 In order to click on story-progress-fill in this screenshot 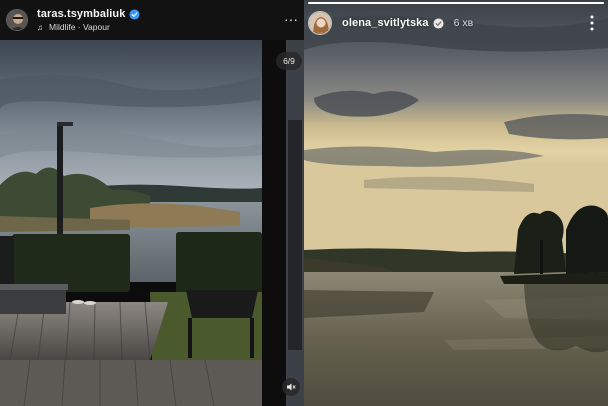, I will do `click(456, 3)`.